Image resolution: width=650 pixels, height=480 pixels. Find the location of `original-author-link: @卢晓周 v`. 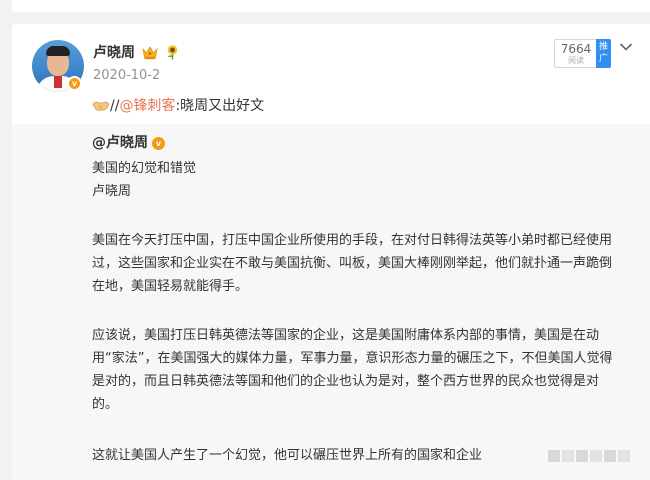

original-author-link: @卢晓周 v is located at coordinates (128, 143).